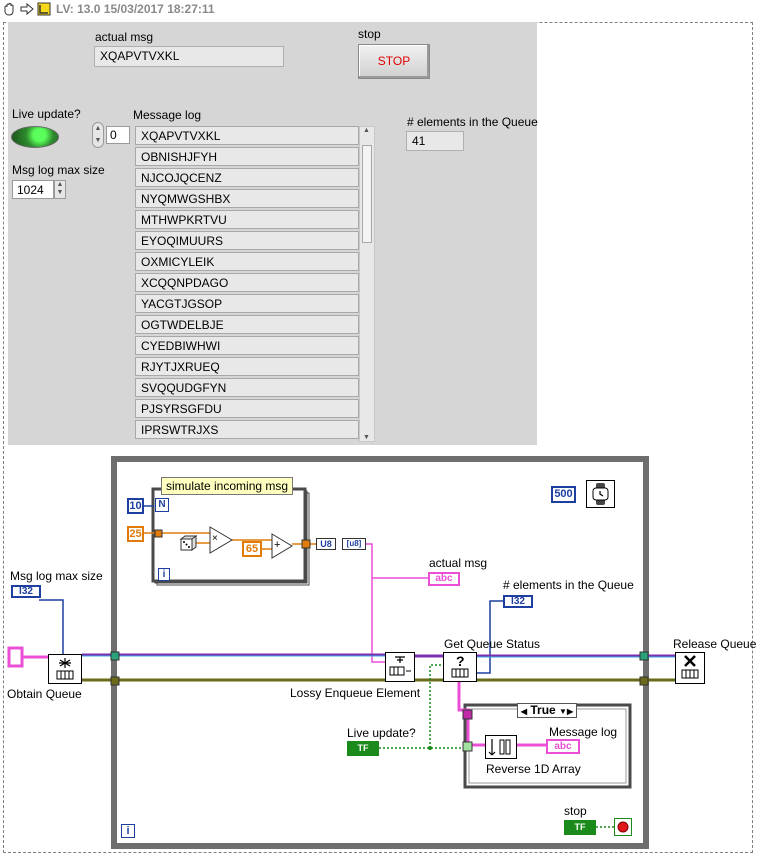 The image size is (758, 855). What do you see at coordinates (354, 544) in the screenshot?
I see `byte-array-to-string-node: [u8]` at bounding box center [354, 544].